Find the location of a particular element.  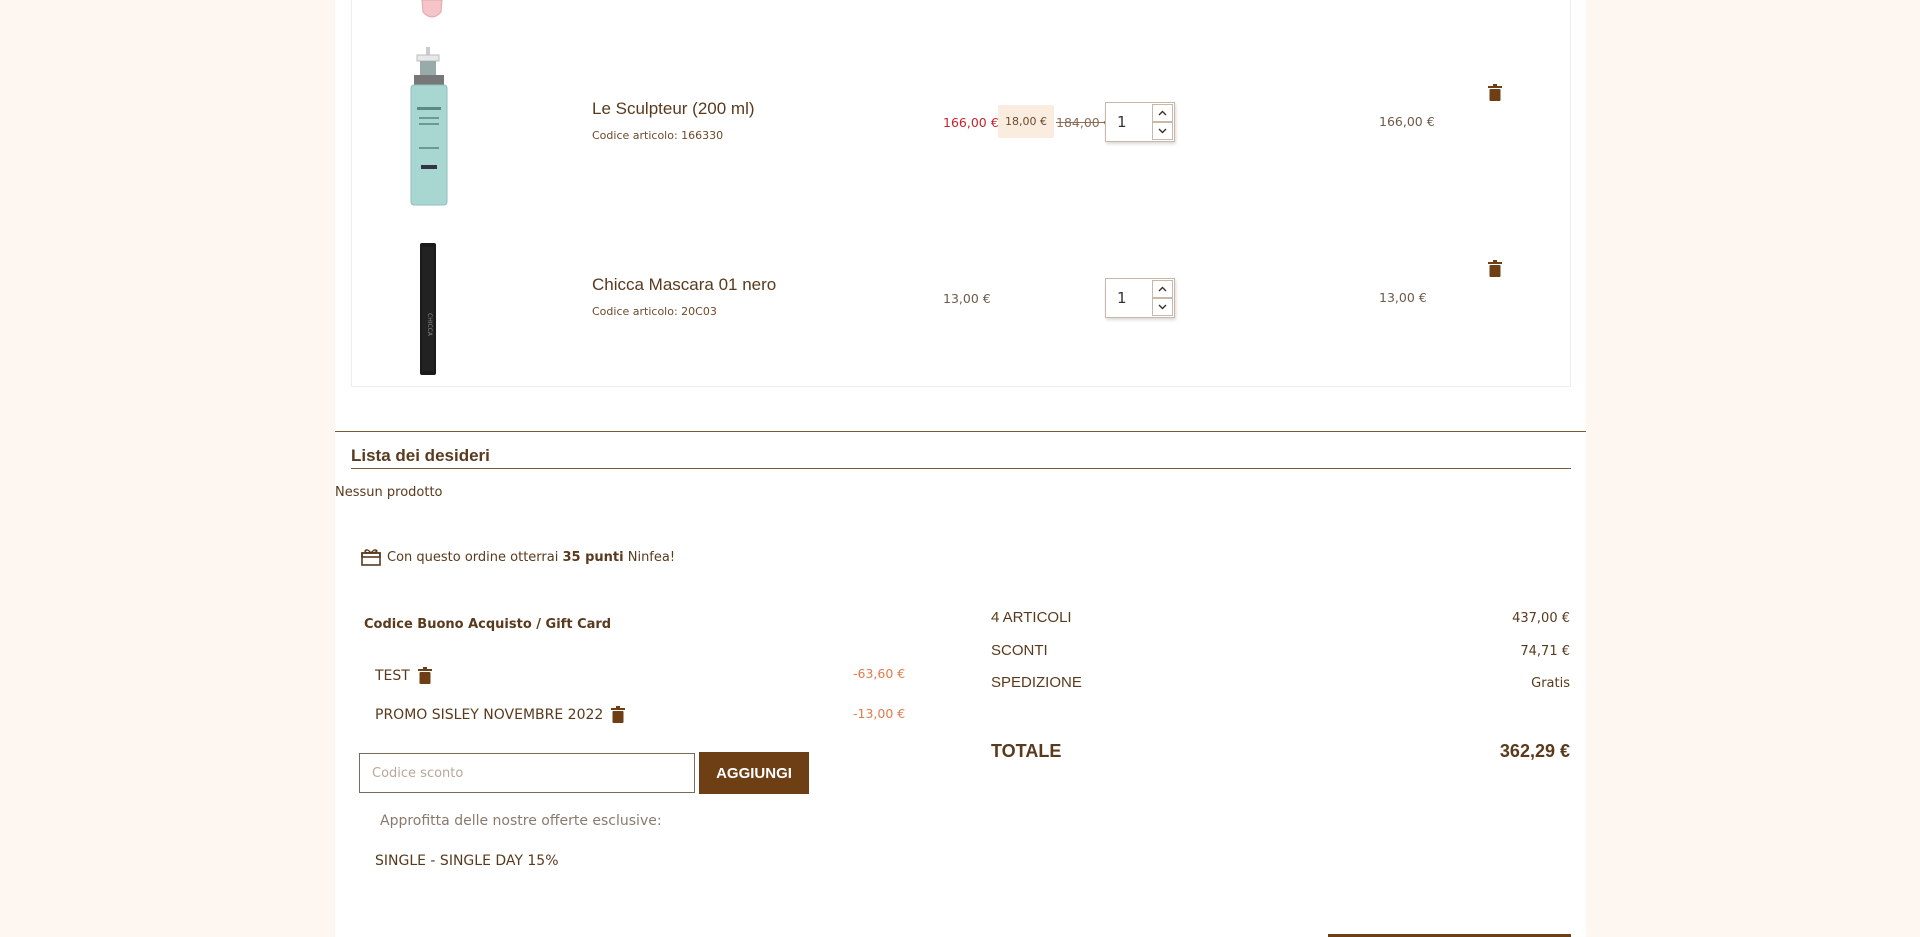

applied-voucher: TEST is located at coordinates (403, 675).